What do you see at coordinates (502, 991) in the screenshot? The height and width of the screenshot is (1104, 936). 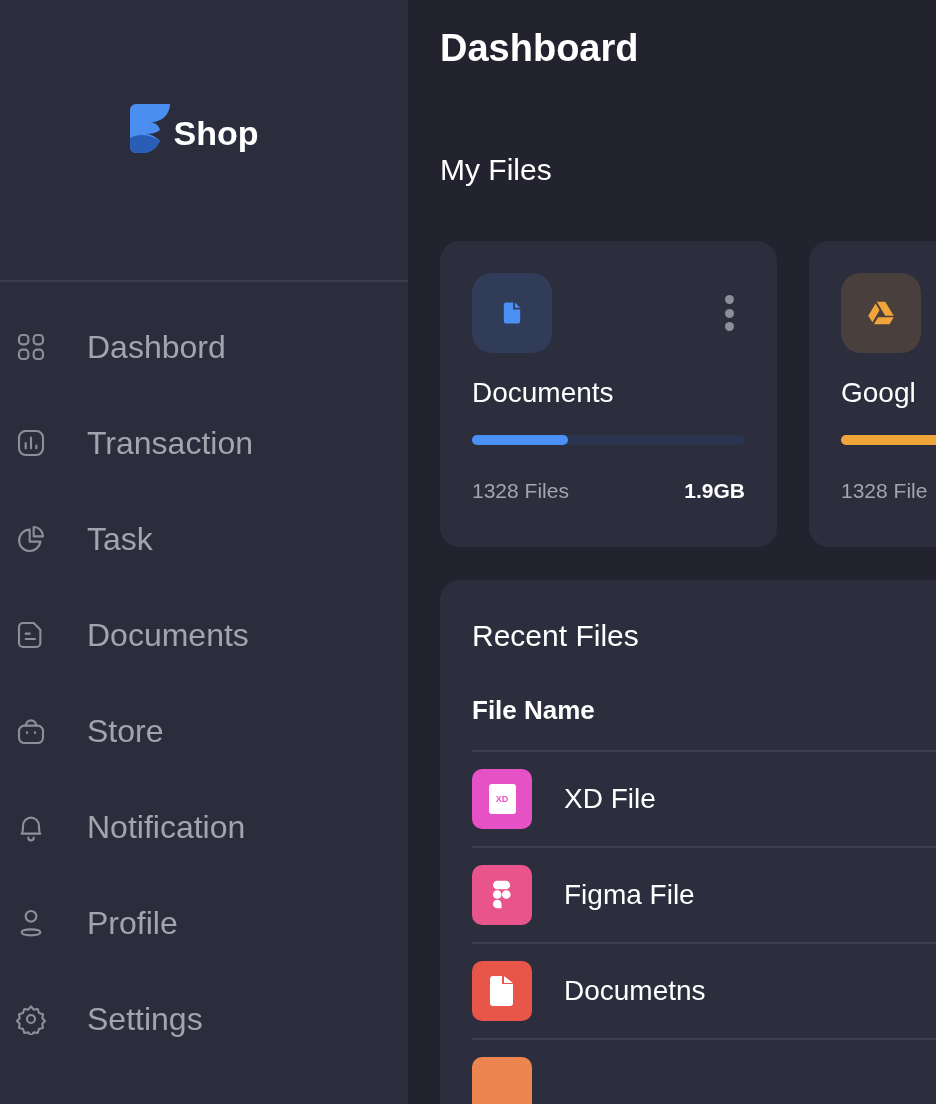 I see `document-icon` at bounding box center [502, 991].